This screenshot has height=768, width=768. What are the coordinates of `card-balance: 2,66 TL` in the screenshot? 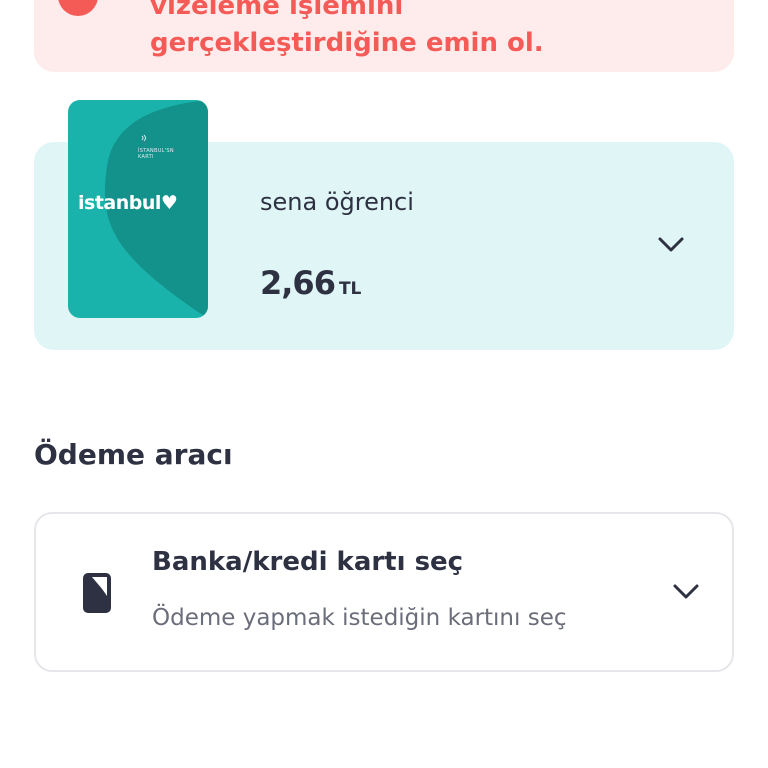 It's located at (310, 283).